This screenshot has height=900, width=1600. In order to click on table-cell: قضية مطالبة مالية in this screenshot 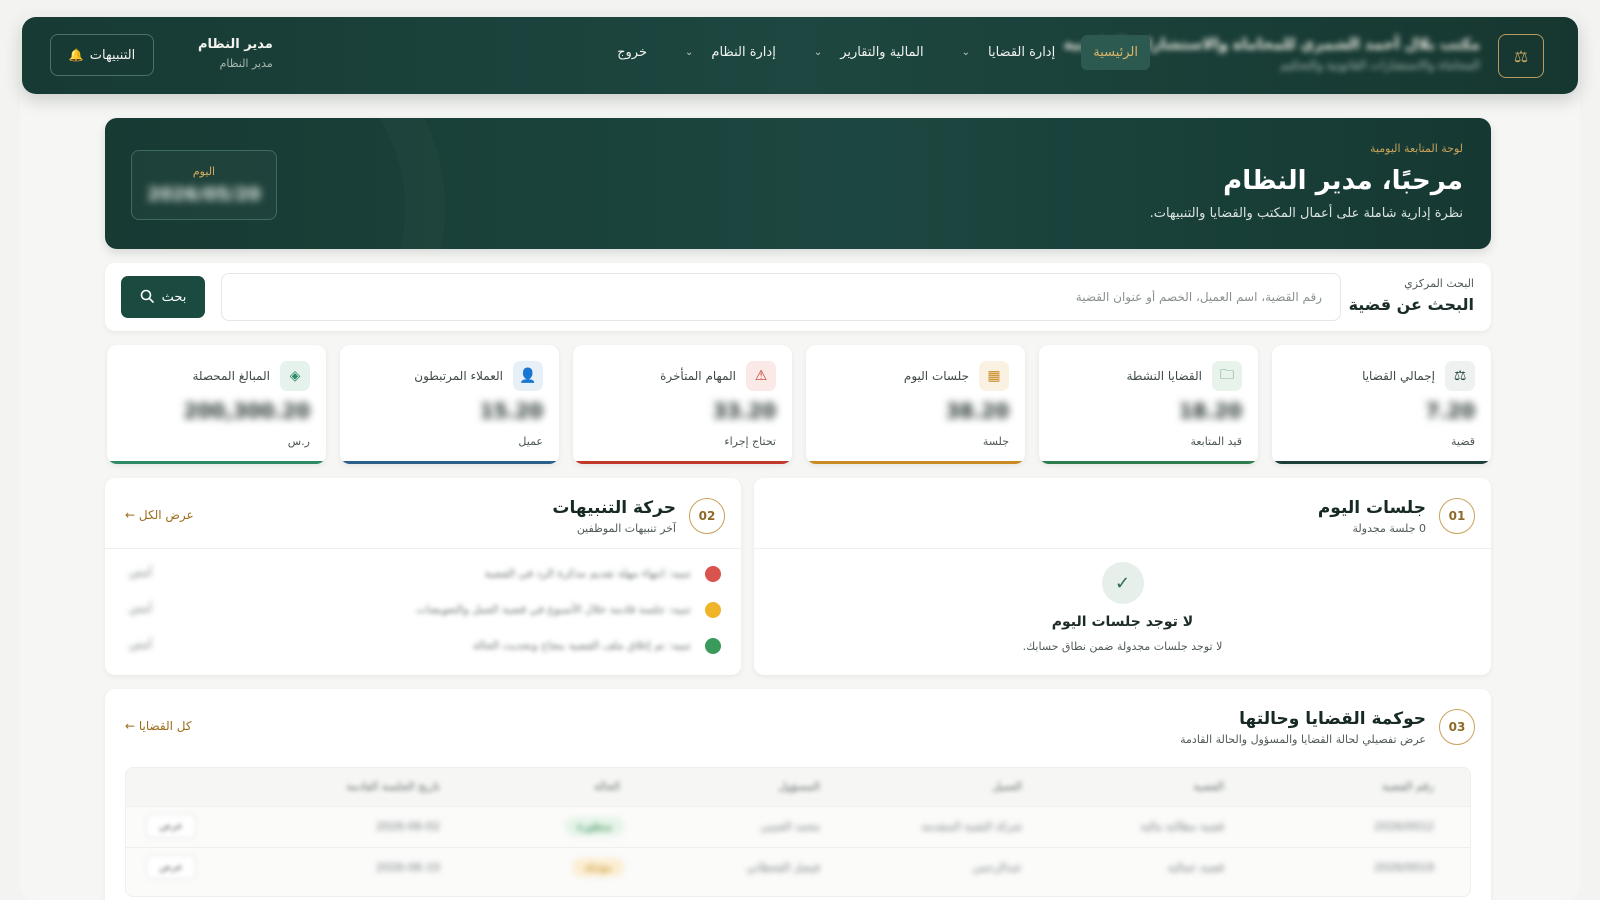, I will do `click(1182, 826)`.